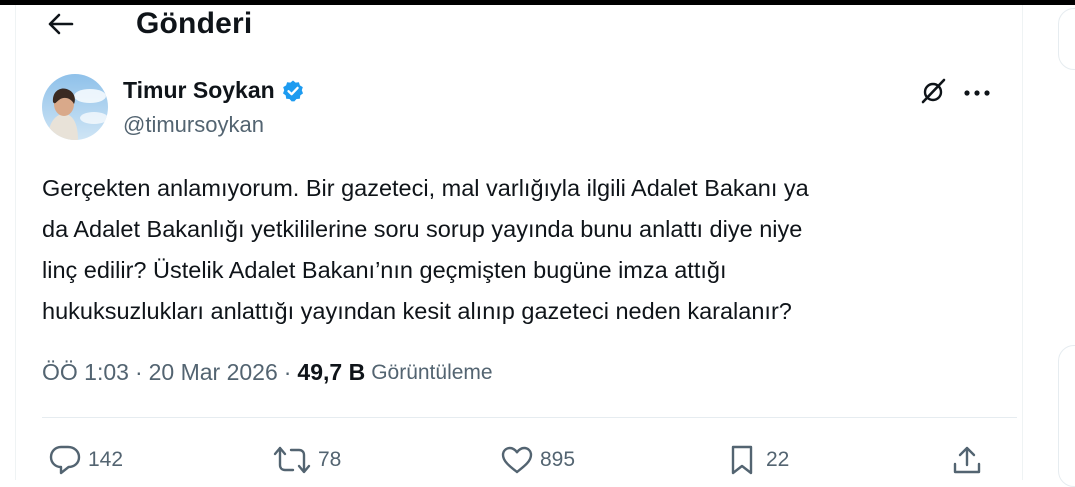  What do you see at coordinates (1066, 39) in the screenshot?
I see `right-sidebar-search-box` at bounding box center [1066, 39].